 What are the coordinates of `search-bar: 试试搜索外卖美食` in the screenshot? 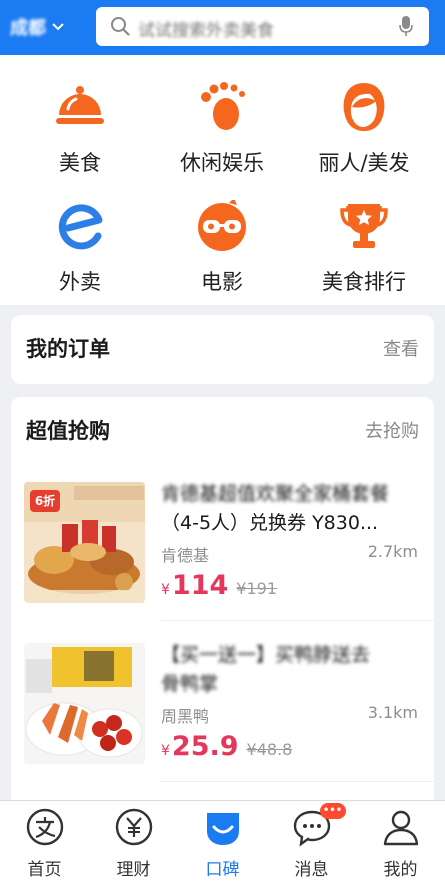 It's located at (262, 26).